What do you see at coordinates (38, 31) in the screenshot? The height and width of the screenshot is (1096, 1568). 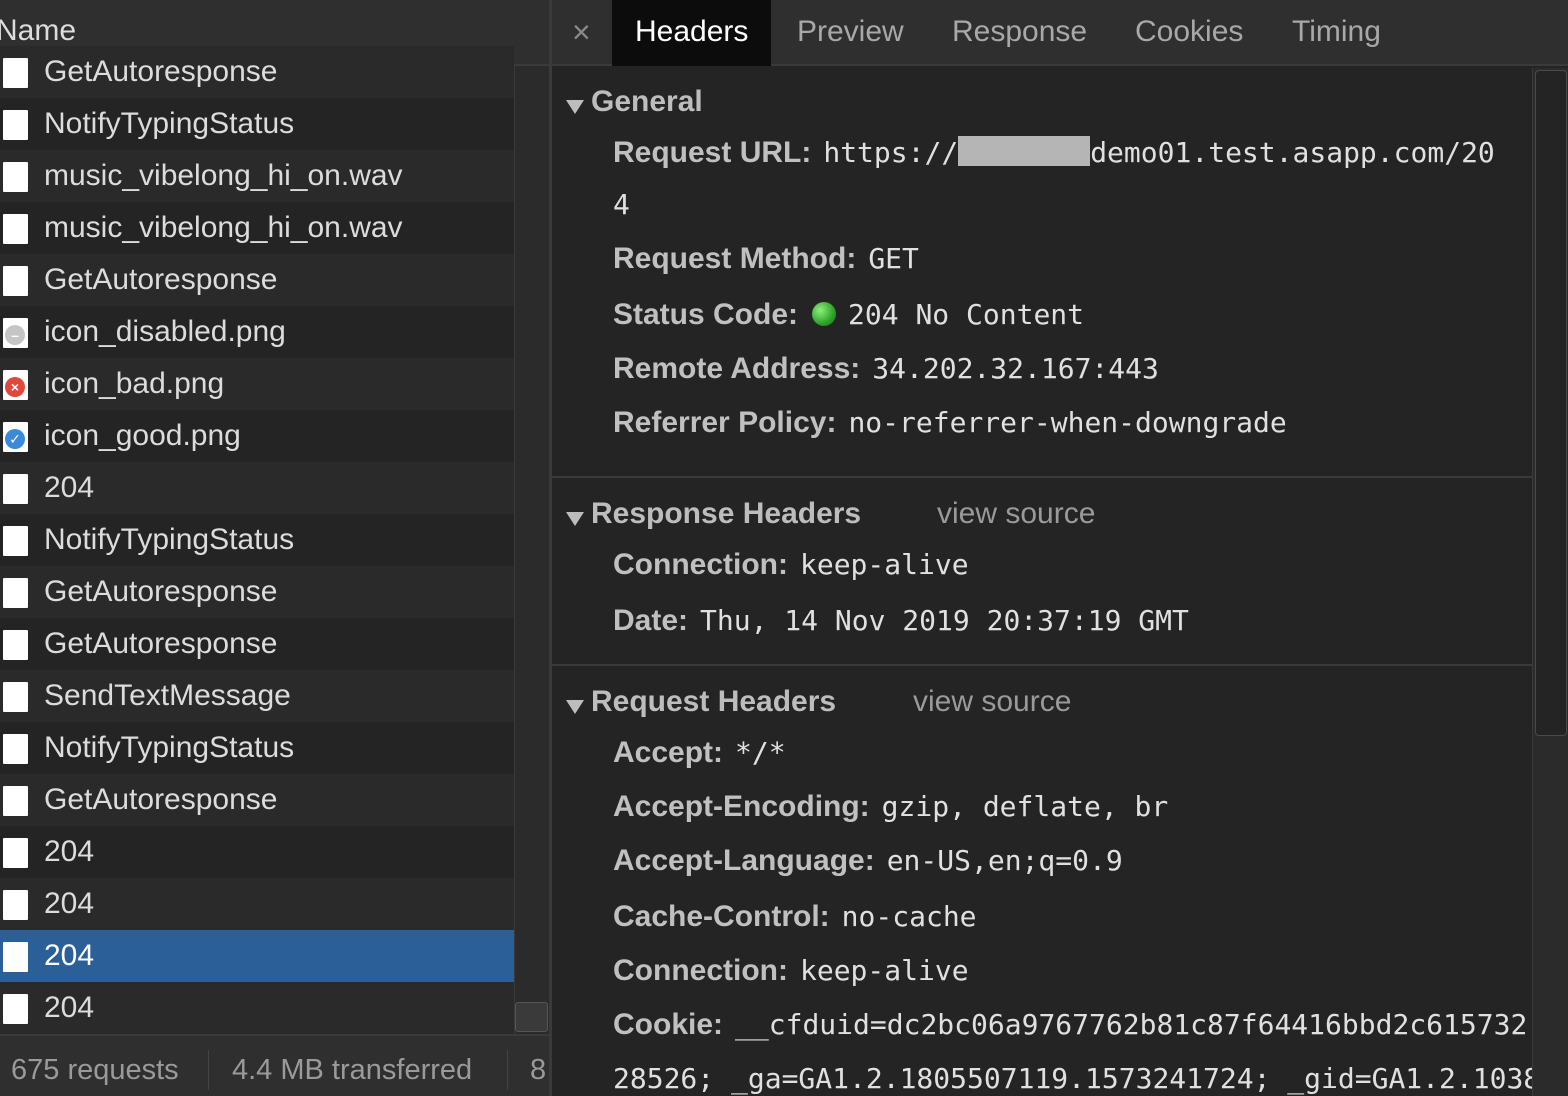 I see `name-column-header: Name` at bounding box center [38, 31].